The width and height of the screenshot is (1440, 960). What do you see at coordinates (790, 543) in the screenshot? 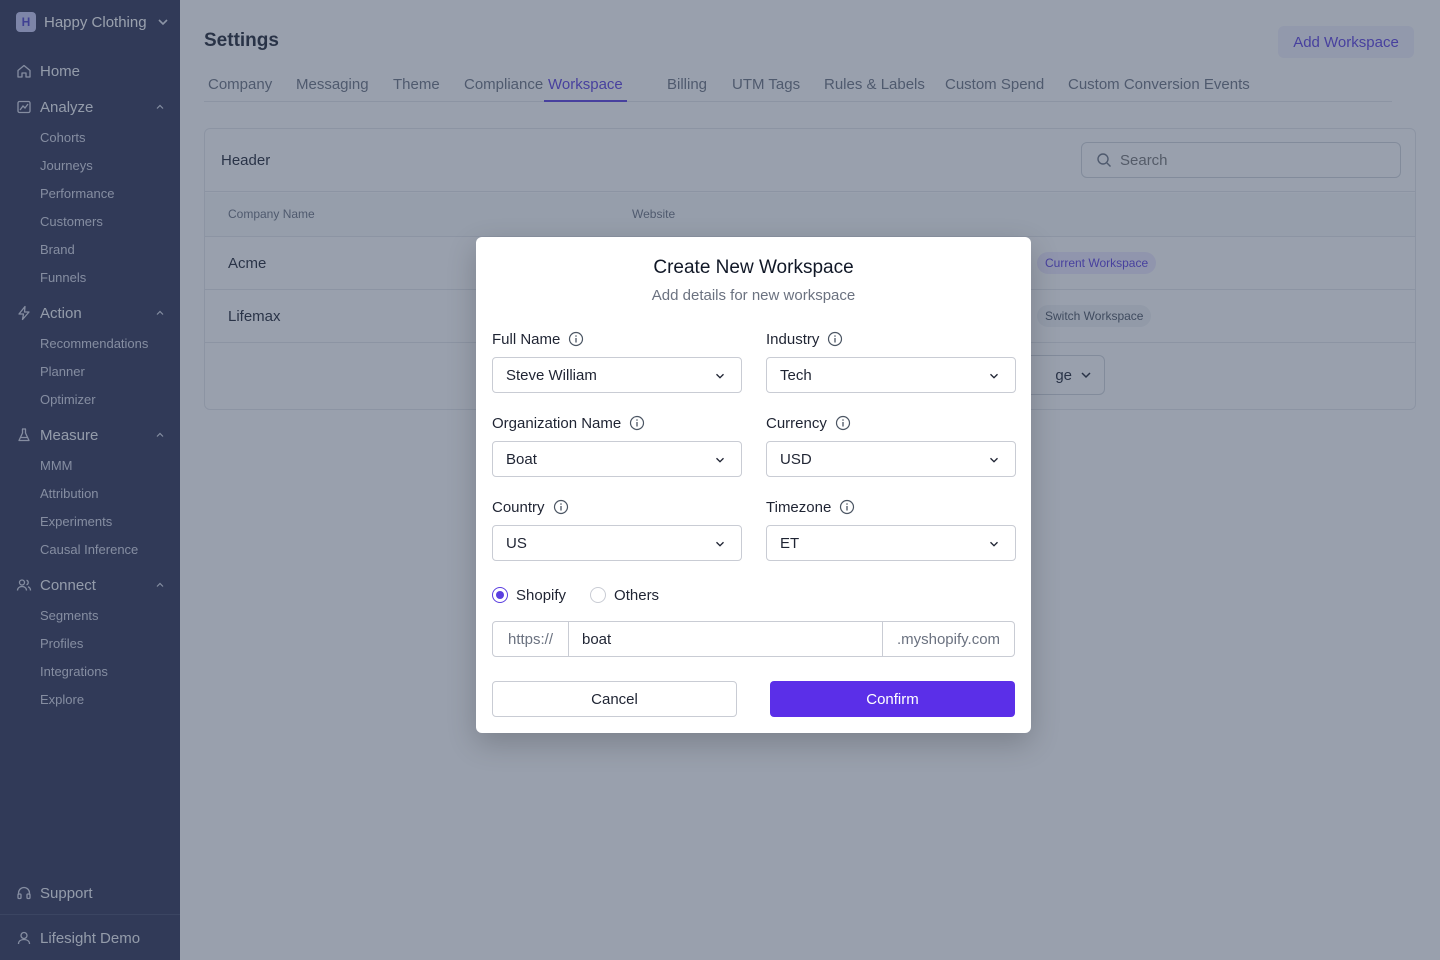
I see `select-value: ET` at bounding box center [790, 543].